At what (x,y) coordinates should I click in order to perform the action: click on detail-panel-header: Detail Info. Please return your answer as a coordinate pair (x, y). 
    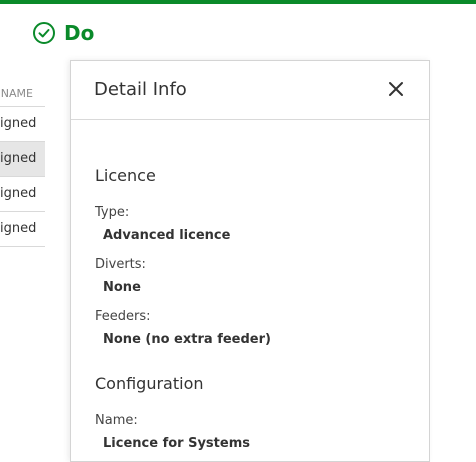
    Looking at the image, I should click on (250, 90).